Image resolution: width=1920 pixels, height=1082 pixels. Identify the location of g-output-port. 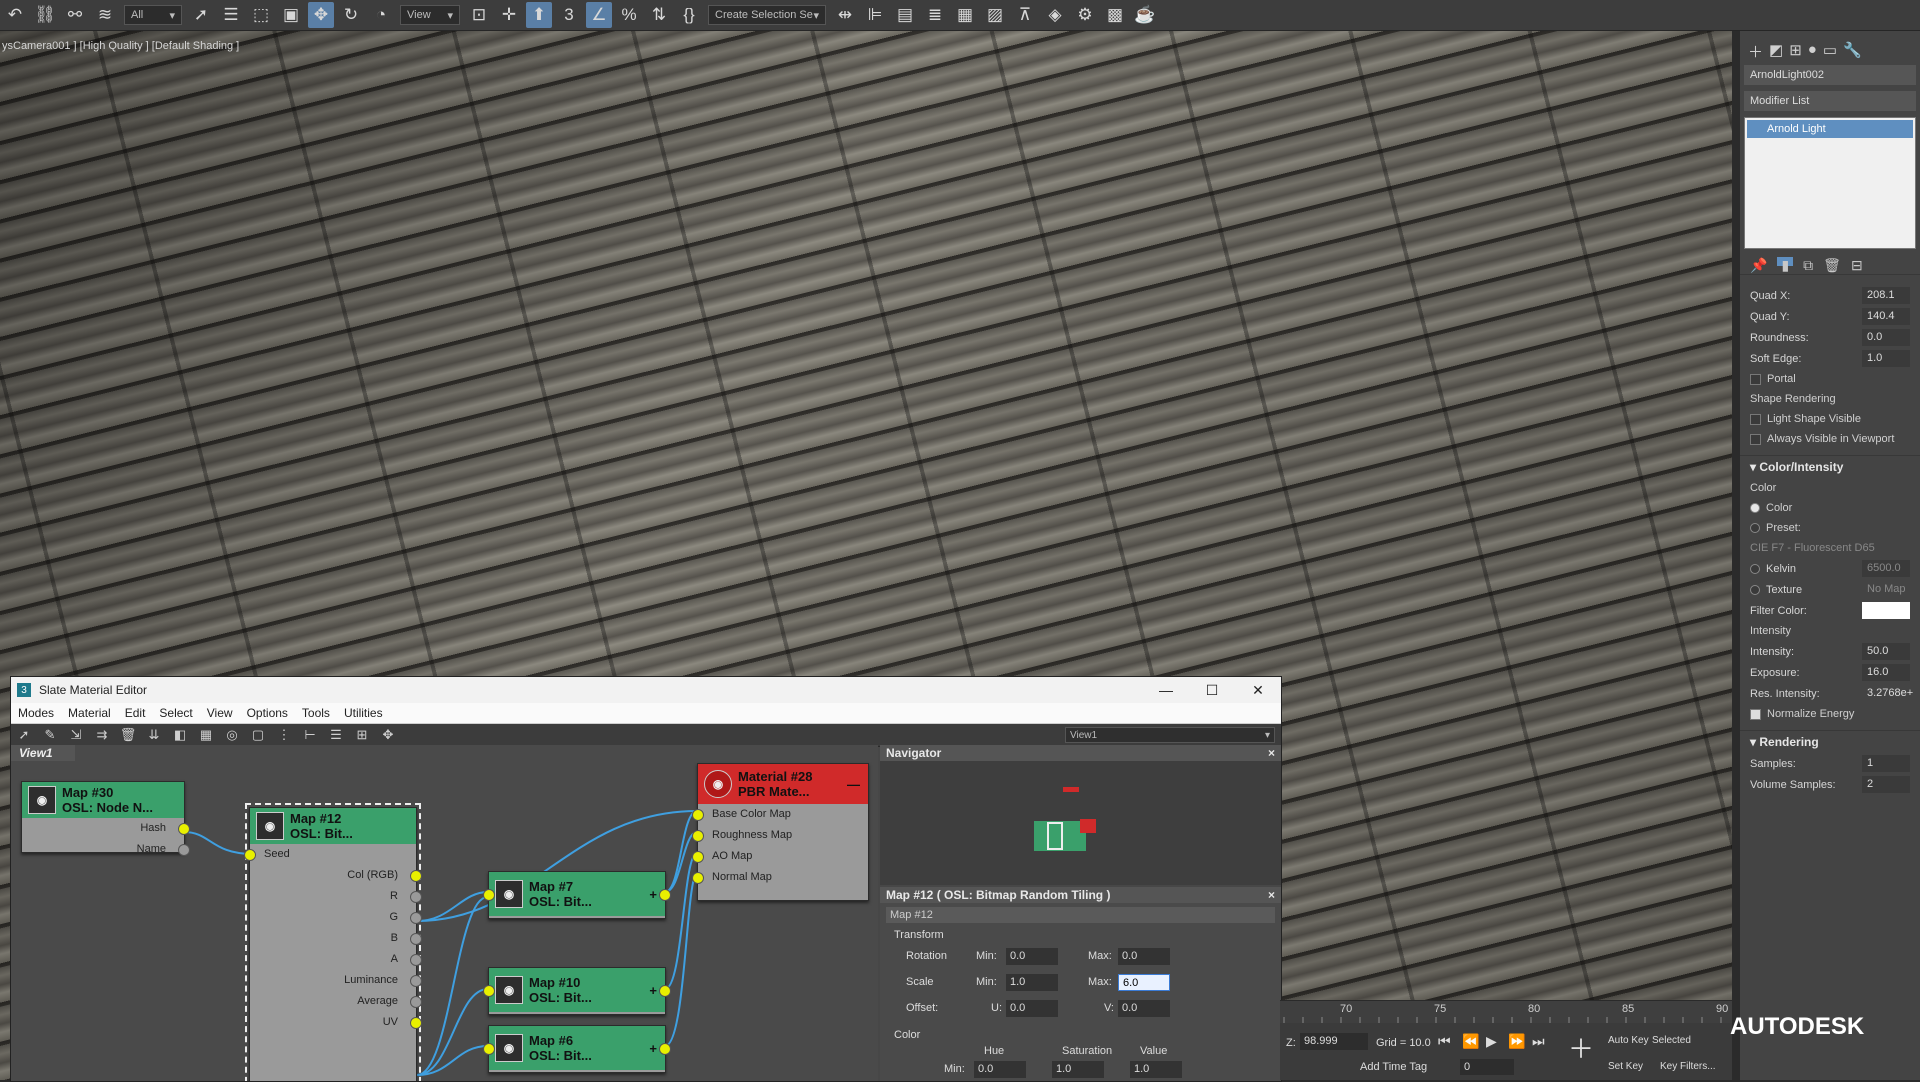
(416, 918).